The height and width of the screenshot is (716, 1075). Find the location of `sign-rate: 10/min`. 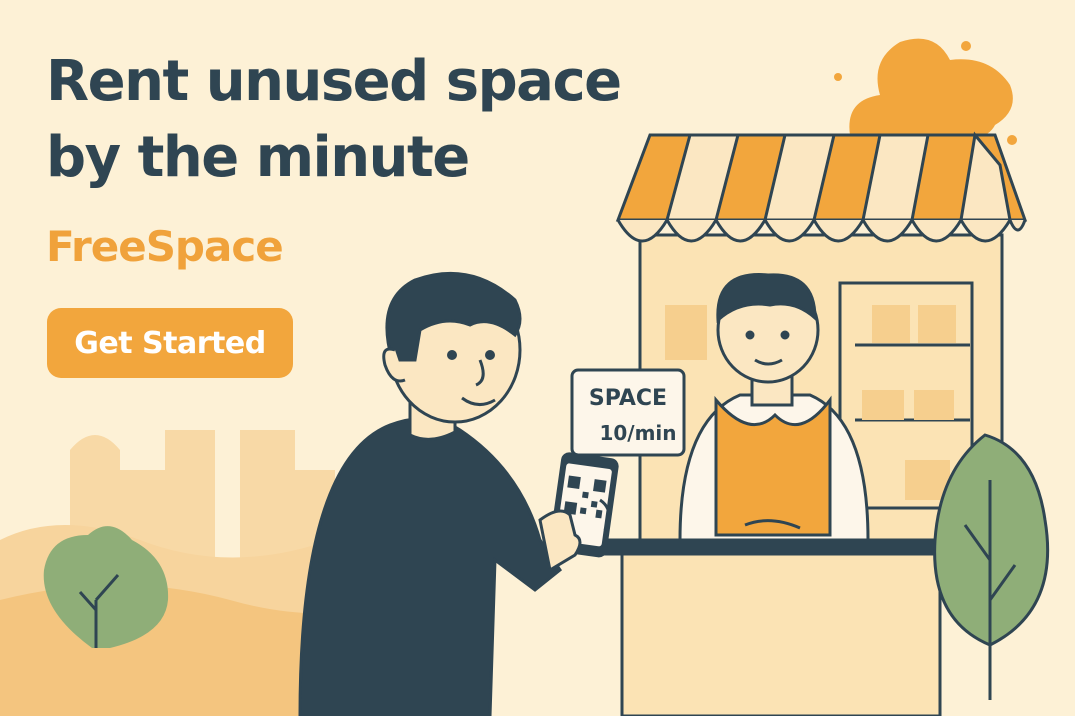

sign-rate: 10/min is located at coordinates (637, 433).